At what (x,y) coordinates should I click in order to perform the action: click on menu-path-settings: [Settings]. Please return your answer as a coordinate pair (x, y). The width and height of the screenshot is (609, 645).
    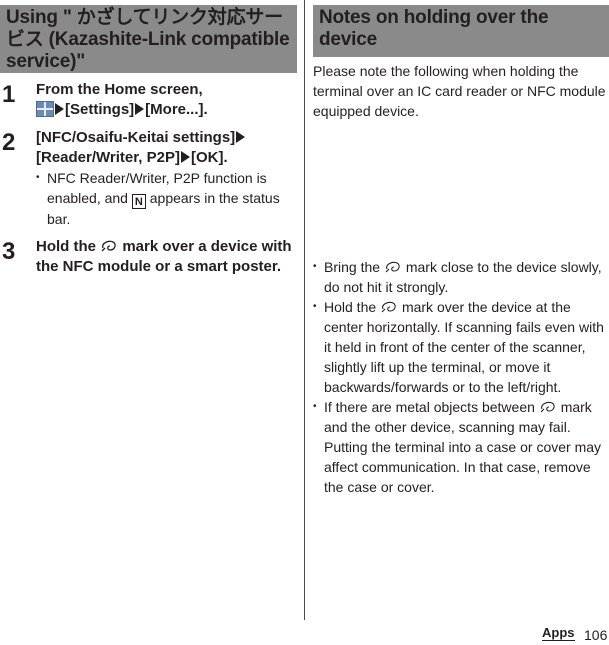
    Looking at the image, I should click on (100, 109).